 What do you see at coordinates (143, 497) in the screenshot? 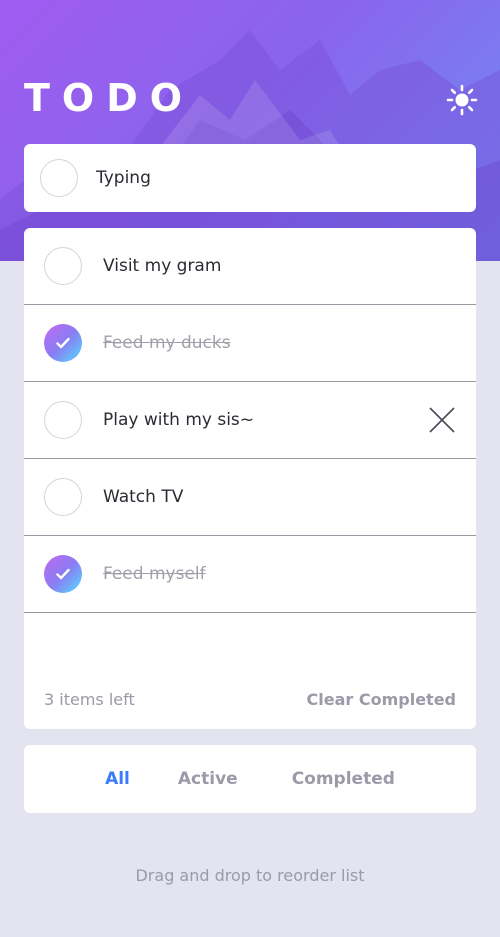
I see `todo-text: Watch TV` at bounding box center [143, 497].